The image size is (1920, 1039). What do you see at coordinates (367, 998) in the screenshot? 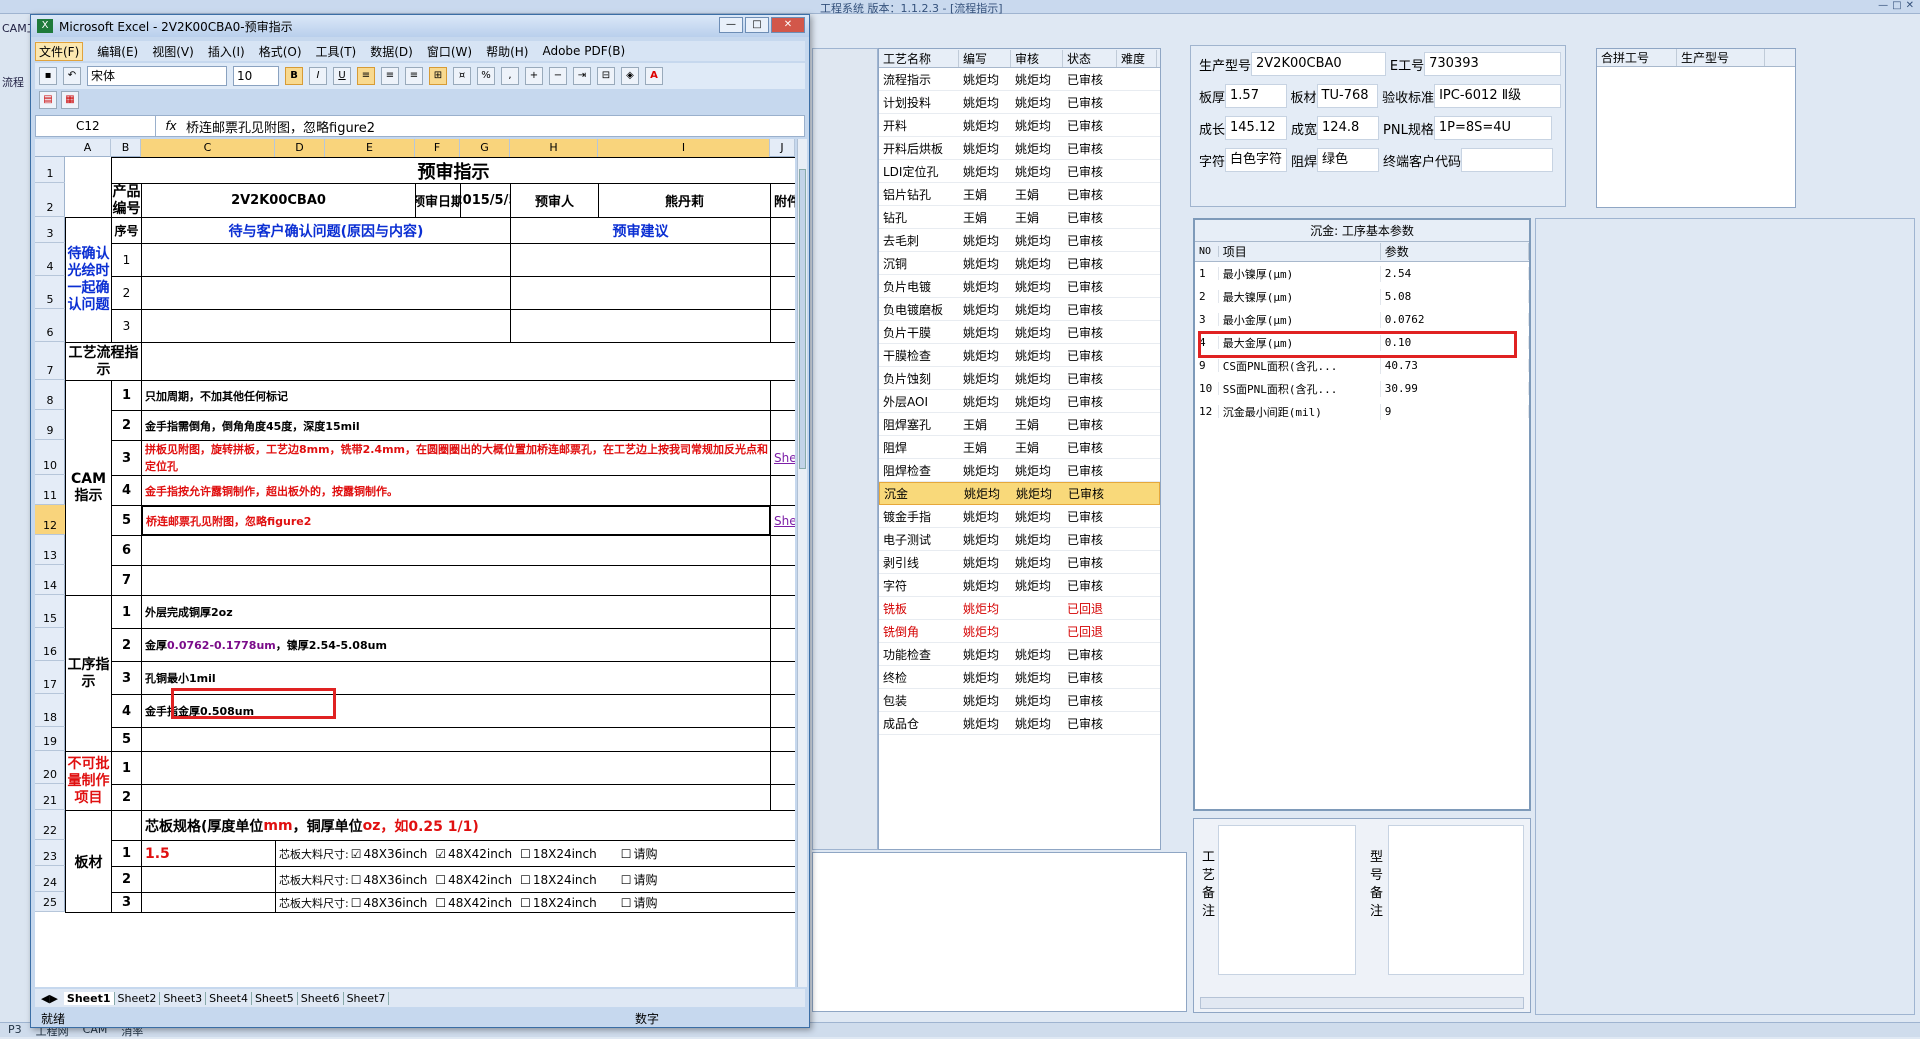
I see `sheet-tab: Sheet7` at bounding box center [367, 998].